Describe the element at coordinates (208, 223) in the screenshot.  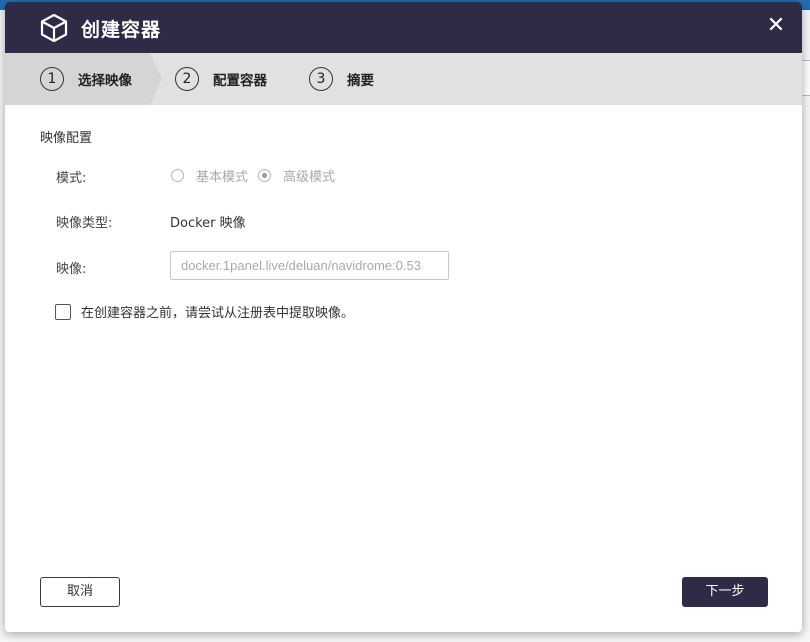
I see `image-type-value: Docker 映像` at that location.